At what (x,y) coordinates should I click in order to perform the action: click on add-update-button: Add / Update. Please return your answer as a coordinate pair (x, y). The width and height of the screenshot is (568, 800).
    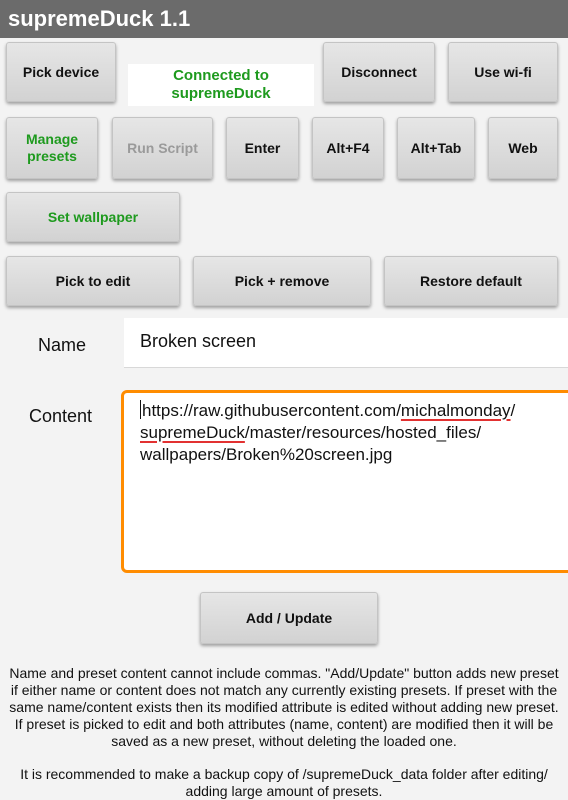
    Looking at the image, I should click on (289, 618).